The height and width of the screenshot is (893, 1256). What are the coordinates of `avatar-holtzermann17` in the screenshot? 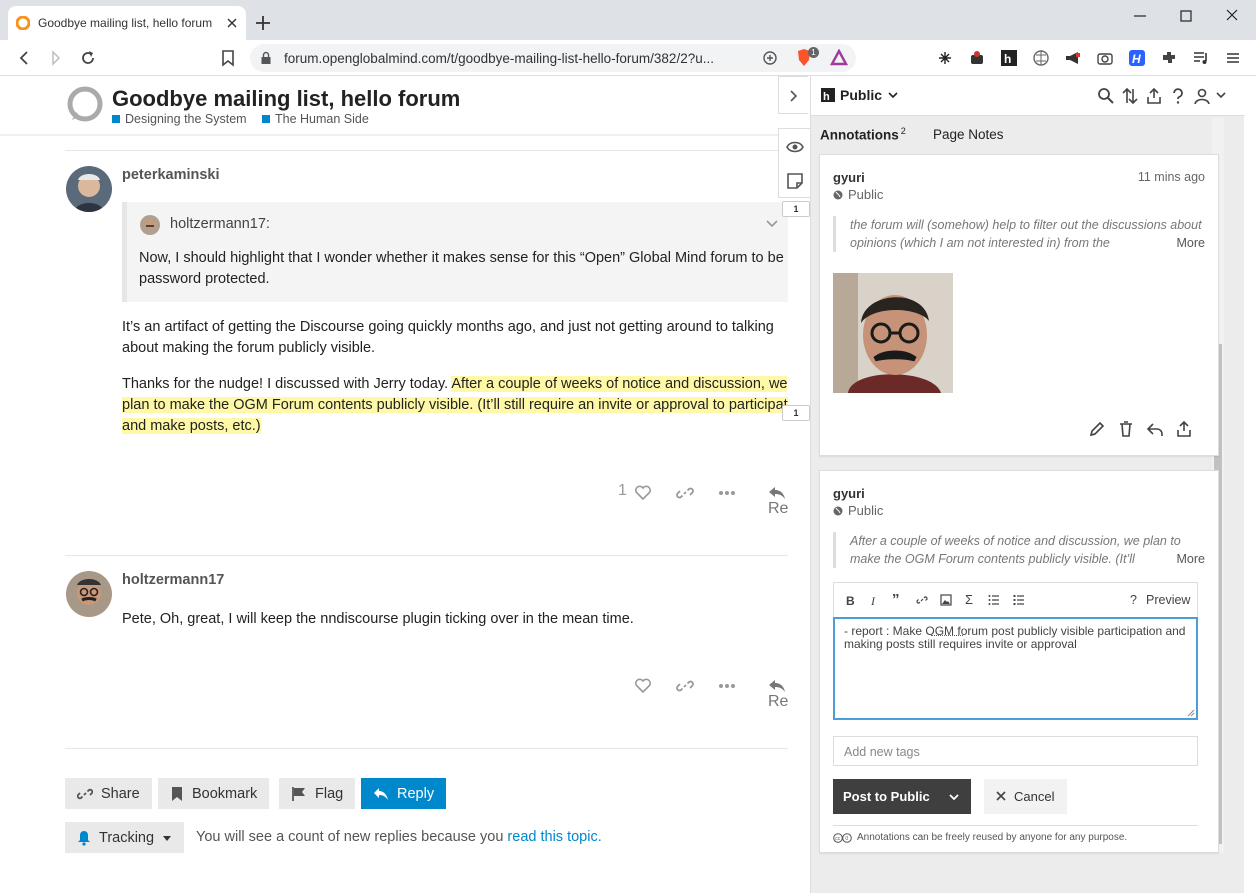 It's located at (89, 594).